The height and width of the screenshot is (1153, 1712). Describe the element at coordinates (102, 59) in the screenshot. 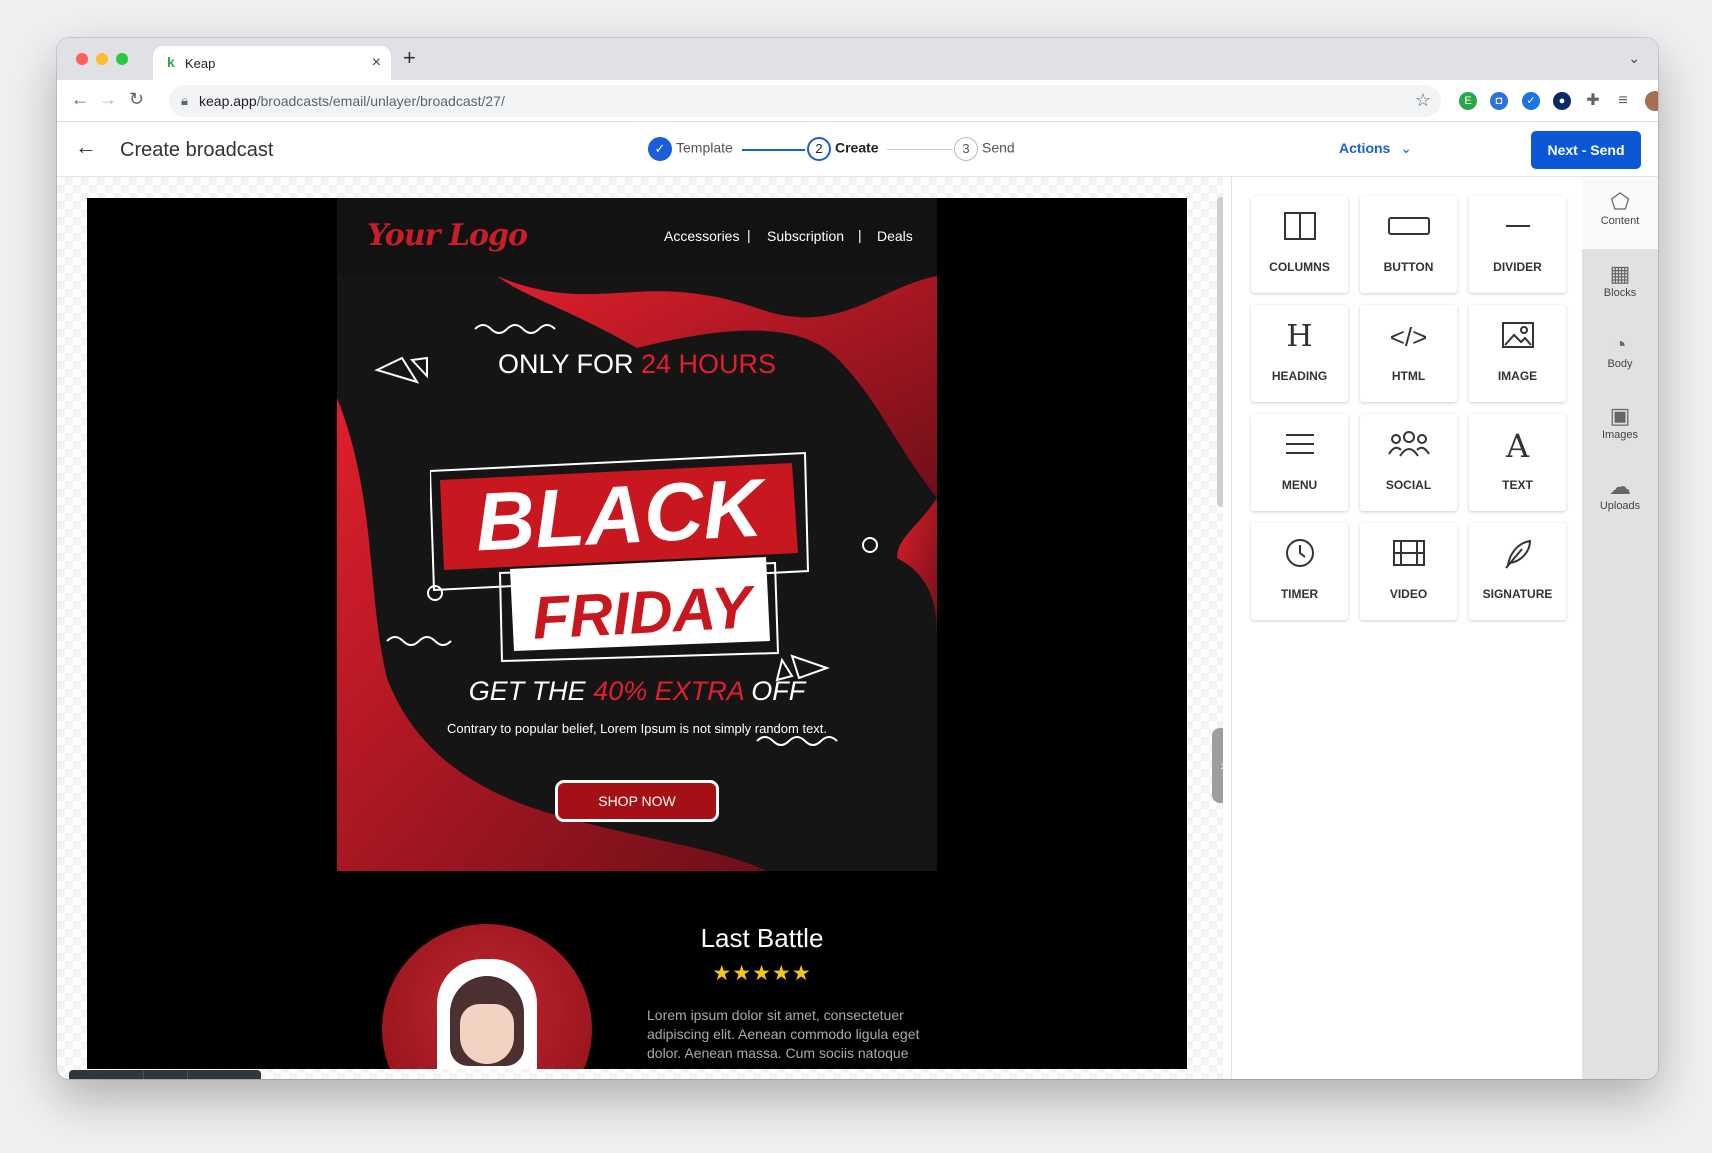

I see `minimize-window-button` at that location.